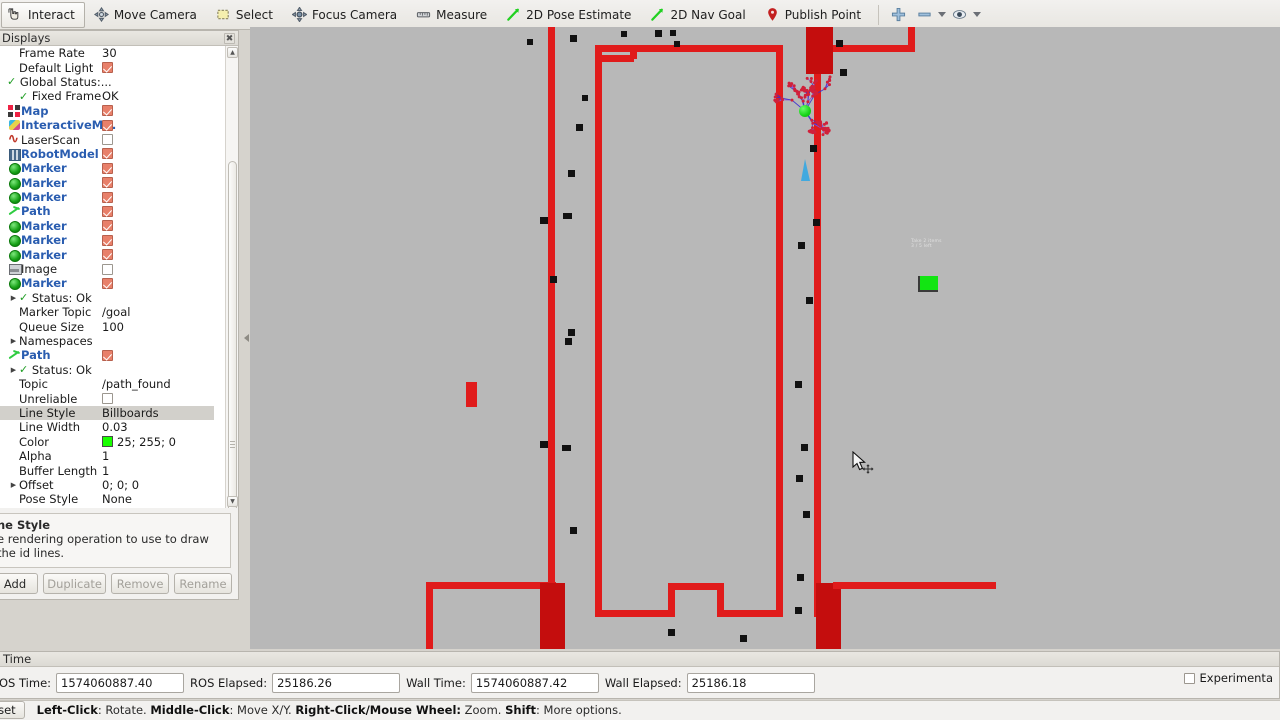  What do you see at coordinates (107, 470) in the screenshot?
I see `display-row-buffer-length: Buffer Length 1` at bounding box center [107, 470].